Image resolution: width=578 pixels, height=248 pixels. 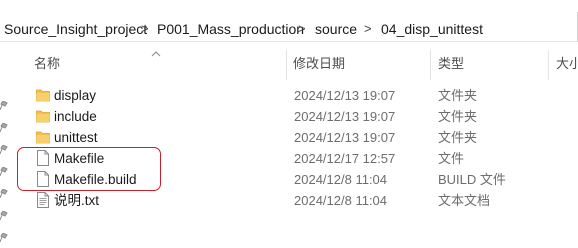 What do you see at coordinates (336, 29) in the screenshot?
I see `breadcrumb-item-source: source` at bounding box center [336, 29].